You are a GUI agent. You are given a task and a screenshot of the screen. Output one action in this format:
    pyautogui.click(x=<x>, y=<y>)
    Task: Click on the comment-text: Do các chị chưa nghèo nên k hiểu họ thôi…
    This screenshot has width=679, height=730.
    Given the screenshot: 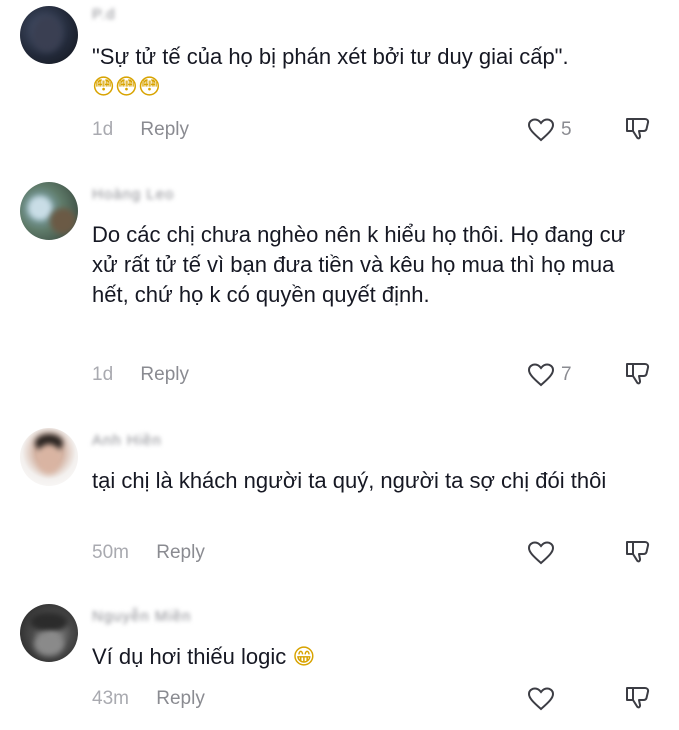 What is the action you would take?
    pyautogui.click(x=359, y=264)
    